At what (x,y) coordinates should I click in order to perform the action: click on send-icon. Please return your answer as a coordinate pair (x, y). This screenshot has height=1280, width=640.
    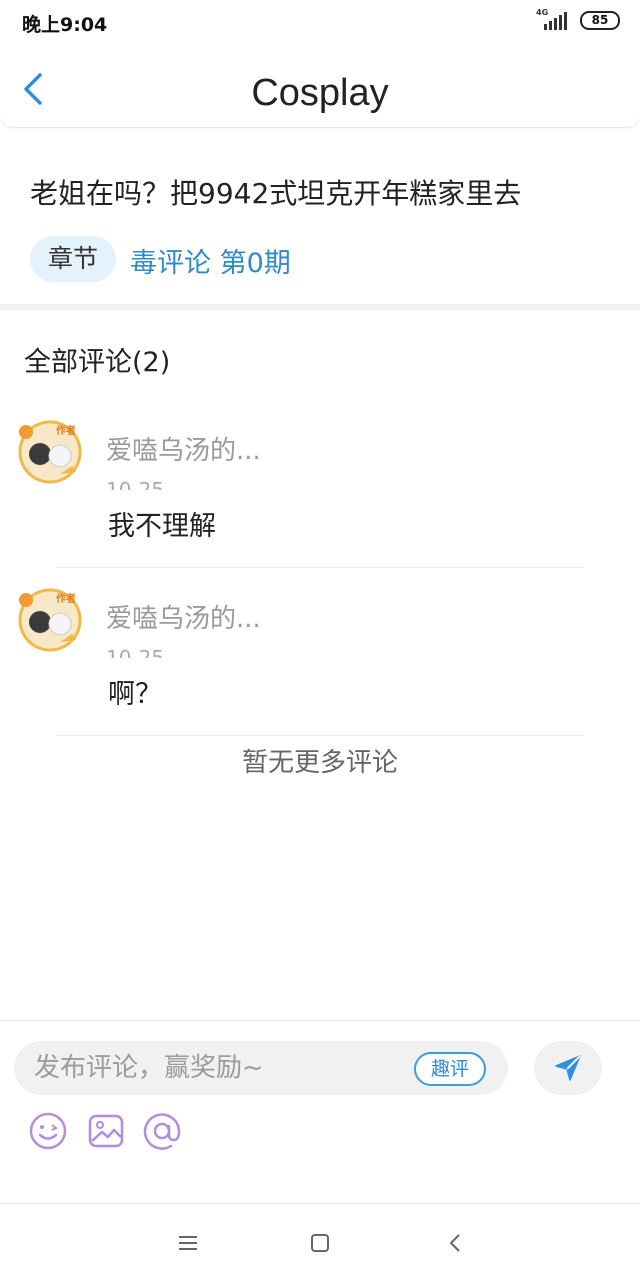
    Looking at the image, I should click on (568, 1068).